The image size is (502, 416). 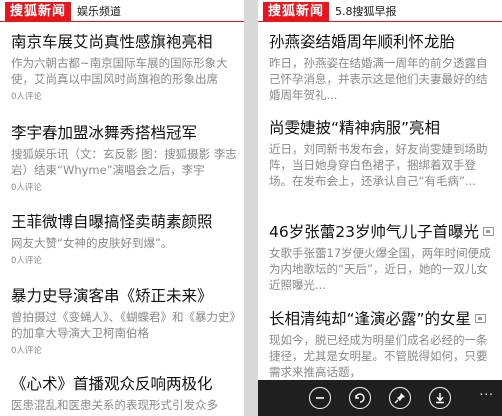 I want to click on article-title: 暴力史导演客串《矫正未来》, so click(x=112, y=296).